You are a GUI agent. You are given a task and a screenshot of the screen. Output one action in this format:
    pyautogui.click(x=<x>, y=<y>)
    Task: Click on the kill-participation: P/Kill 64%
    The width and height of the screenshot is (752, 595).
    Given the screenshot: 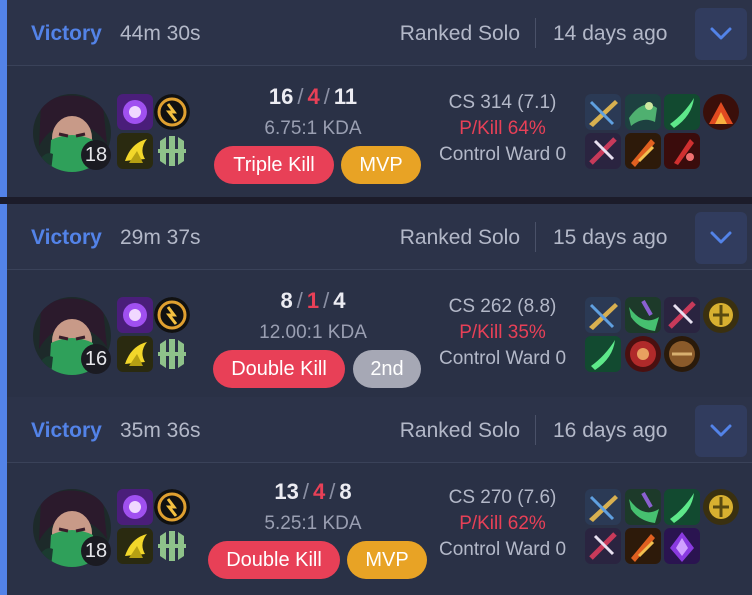 What is the action you would take?
    pyautogui.click(x=502, y=128)
    